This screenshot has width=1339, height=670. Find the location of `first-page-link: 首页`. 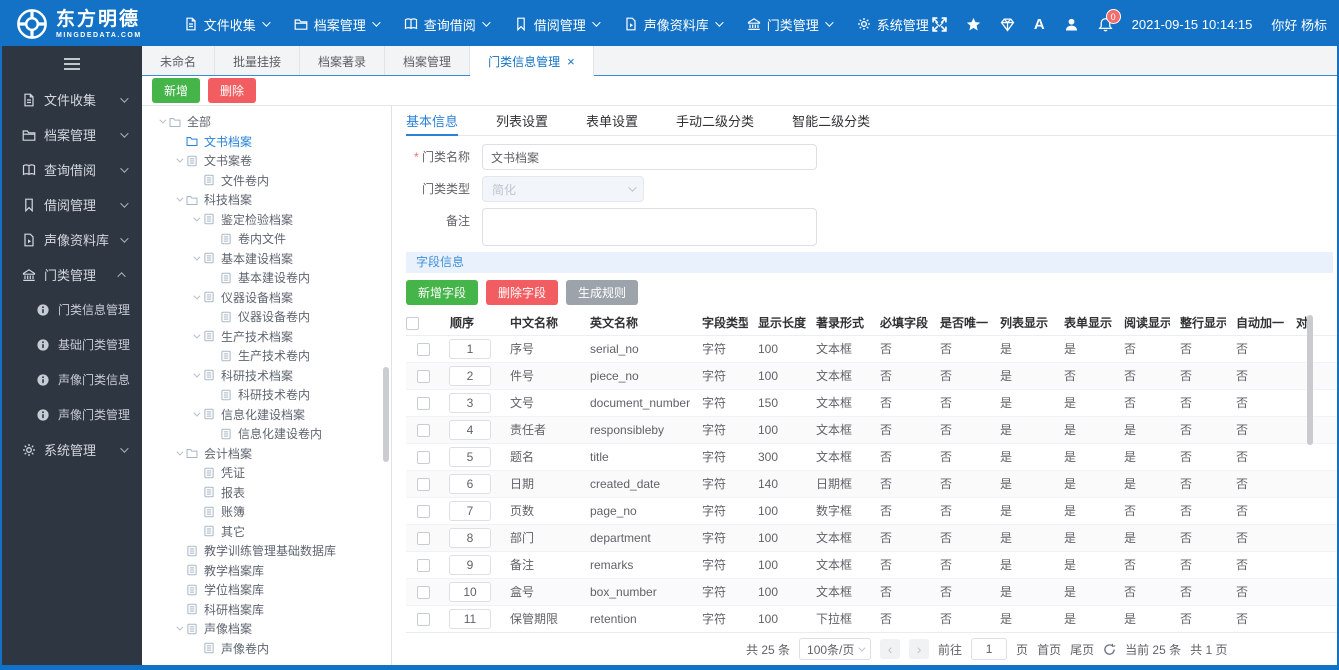

first-page-link: 首页 is located at coordinates (1049, 649).